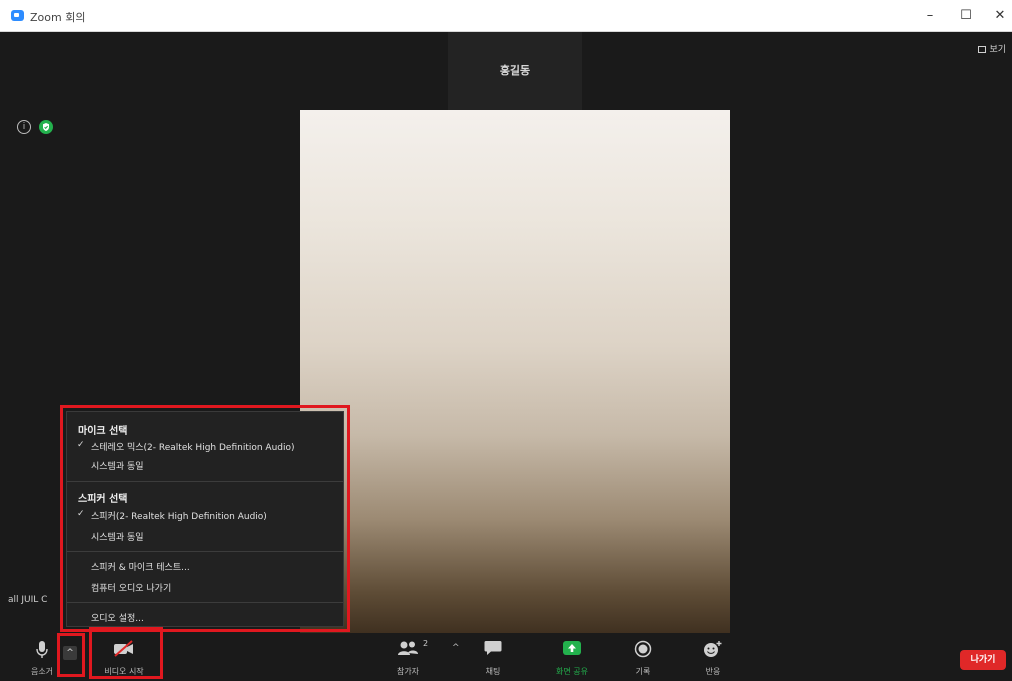  I want to click on mute-button: 음소거, so click(42, 657).